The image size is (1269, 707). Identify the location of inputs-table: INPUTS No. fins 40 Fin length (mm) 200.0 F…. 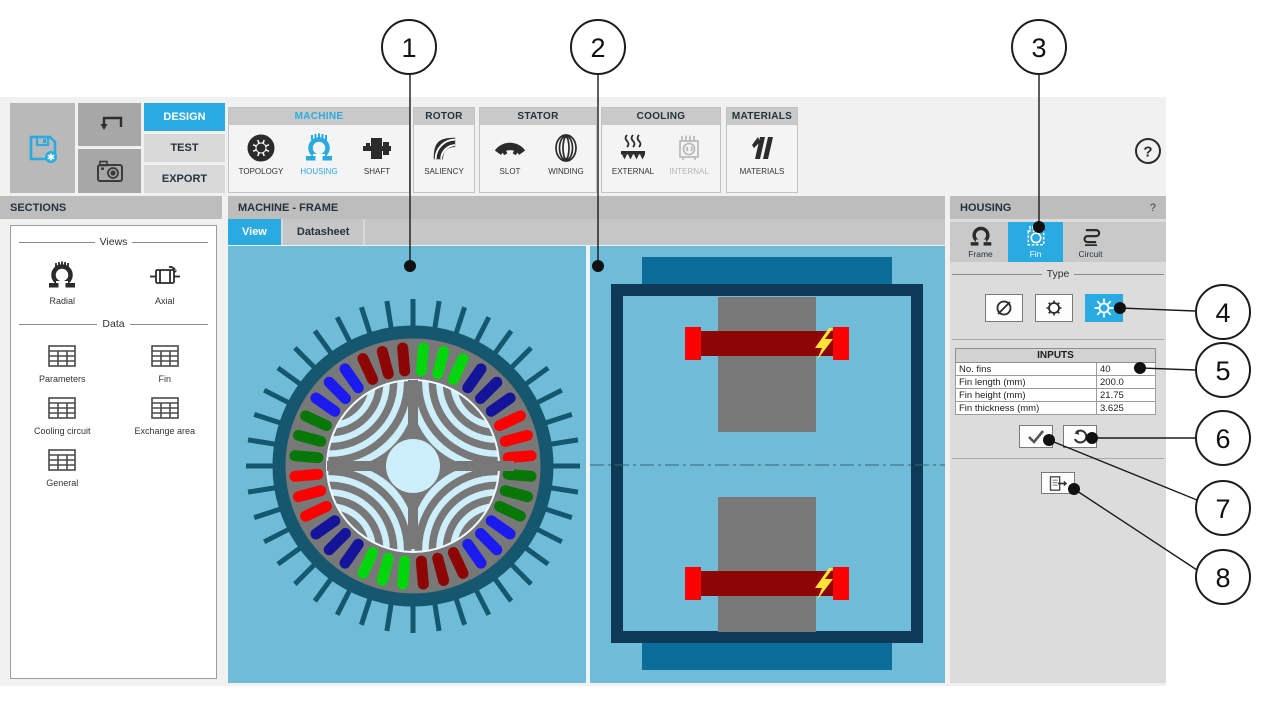
(1055, 381).